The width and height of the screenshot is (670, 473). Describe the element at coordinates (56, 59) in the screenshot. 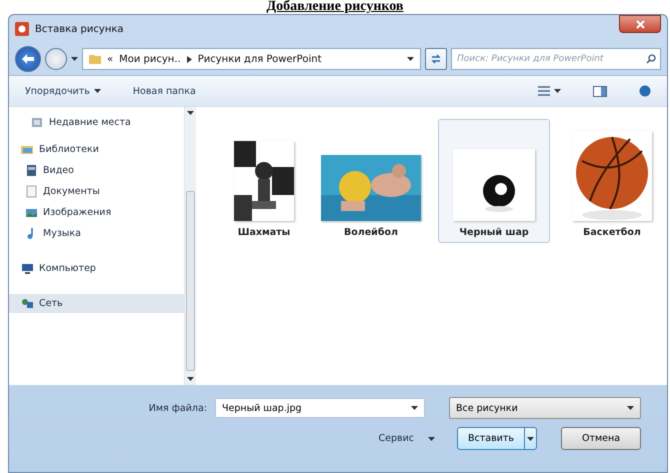

I see `forward-button` at that location.